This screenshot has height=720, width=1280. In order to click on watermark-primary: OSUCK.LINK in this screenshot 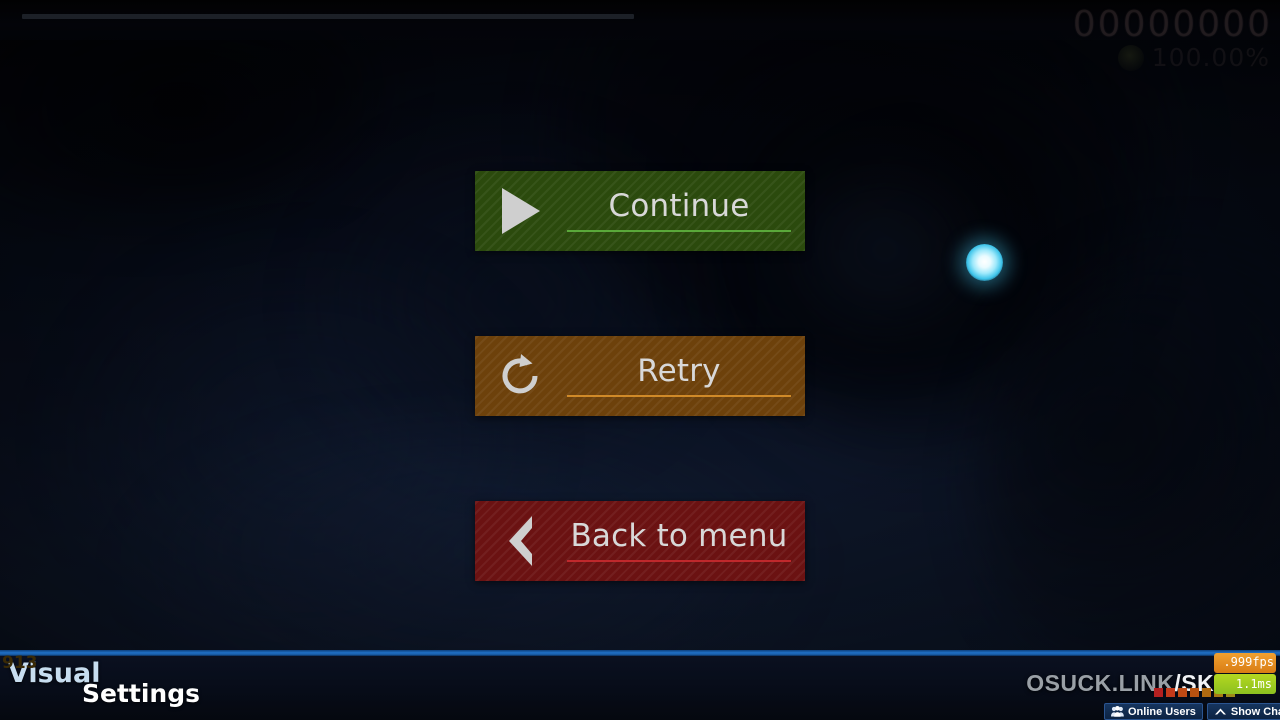, I will do `click(1100, 683)`.